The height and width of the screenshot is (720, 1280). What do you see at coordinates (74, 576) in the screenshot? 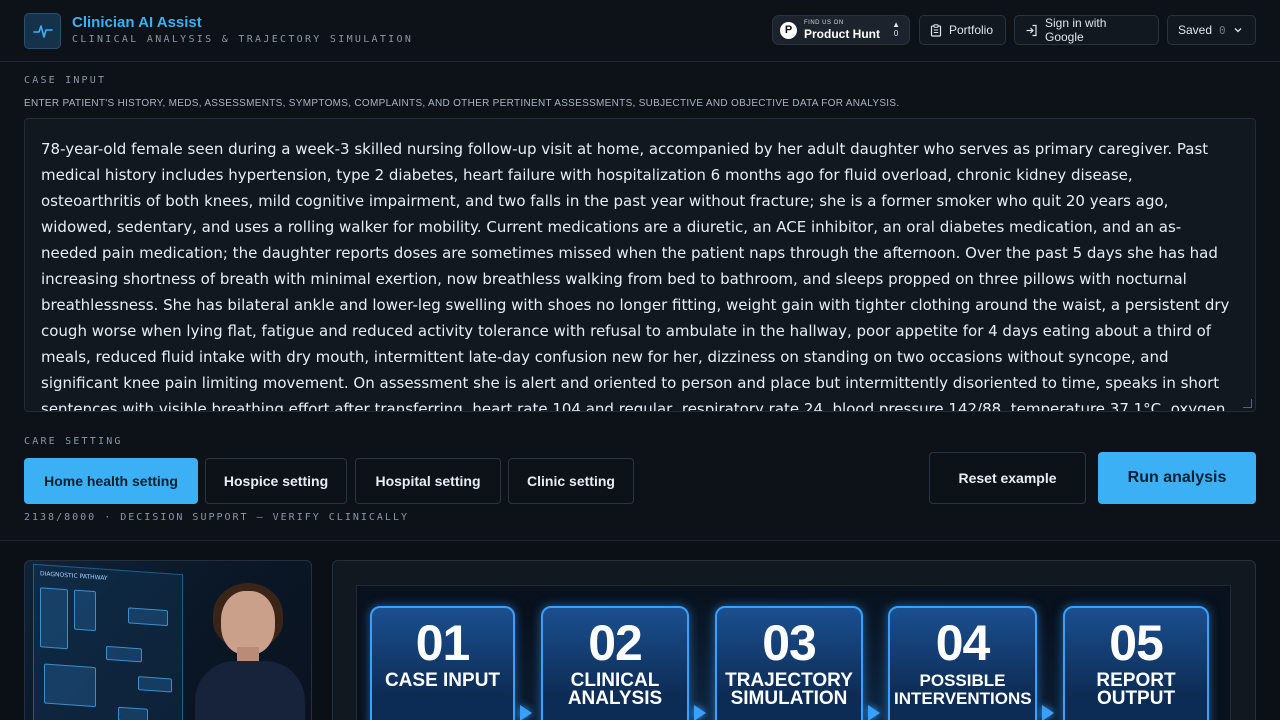
I see `dashboard-title: DIAGNOSTIC PATHWAY` at bounding box center [74, 576].